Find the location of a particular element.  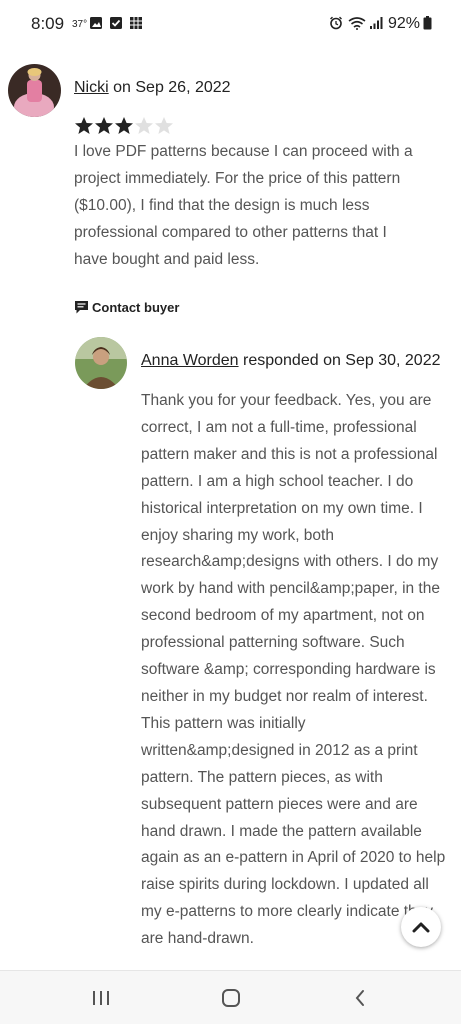

home-icon is located at coordinates (231, 998).